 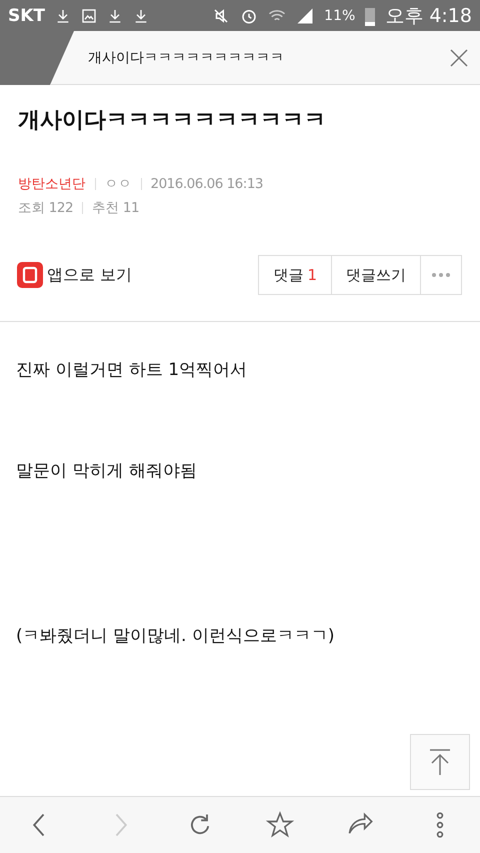 I want to click on open-in-app-link: 앱으로 보기, so click(x=74, y=275).